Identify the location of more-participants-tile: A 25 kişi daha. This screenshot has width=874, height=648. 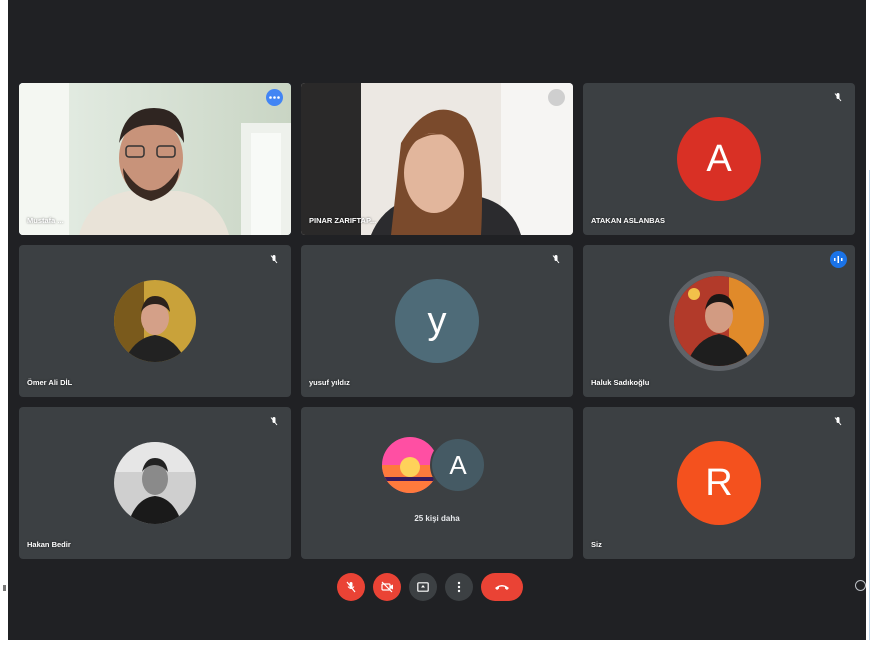
(437, 483).